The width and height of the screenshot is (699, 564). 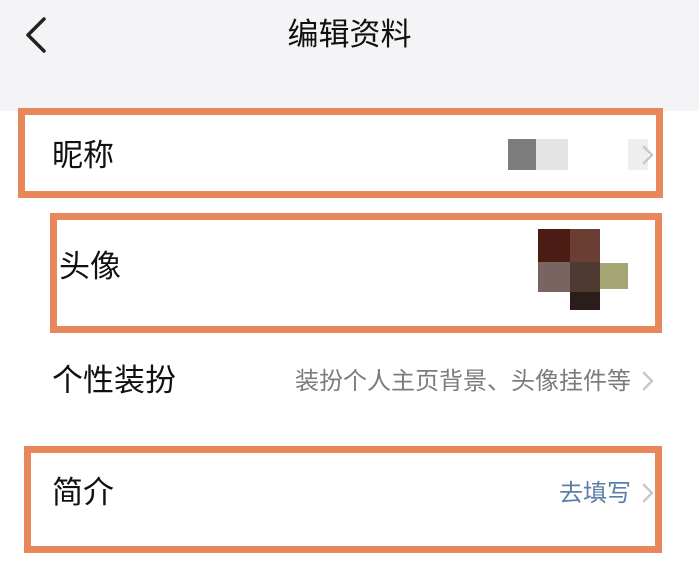 I want to click on decoration-value: 装扮个人主页背景、头像挂件等, so click(x=463, y=381).